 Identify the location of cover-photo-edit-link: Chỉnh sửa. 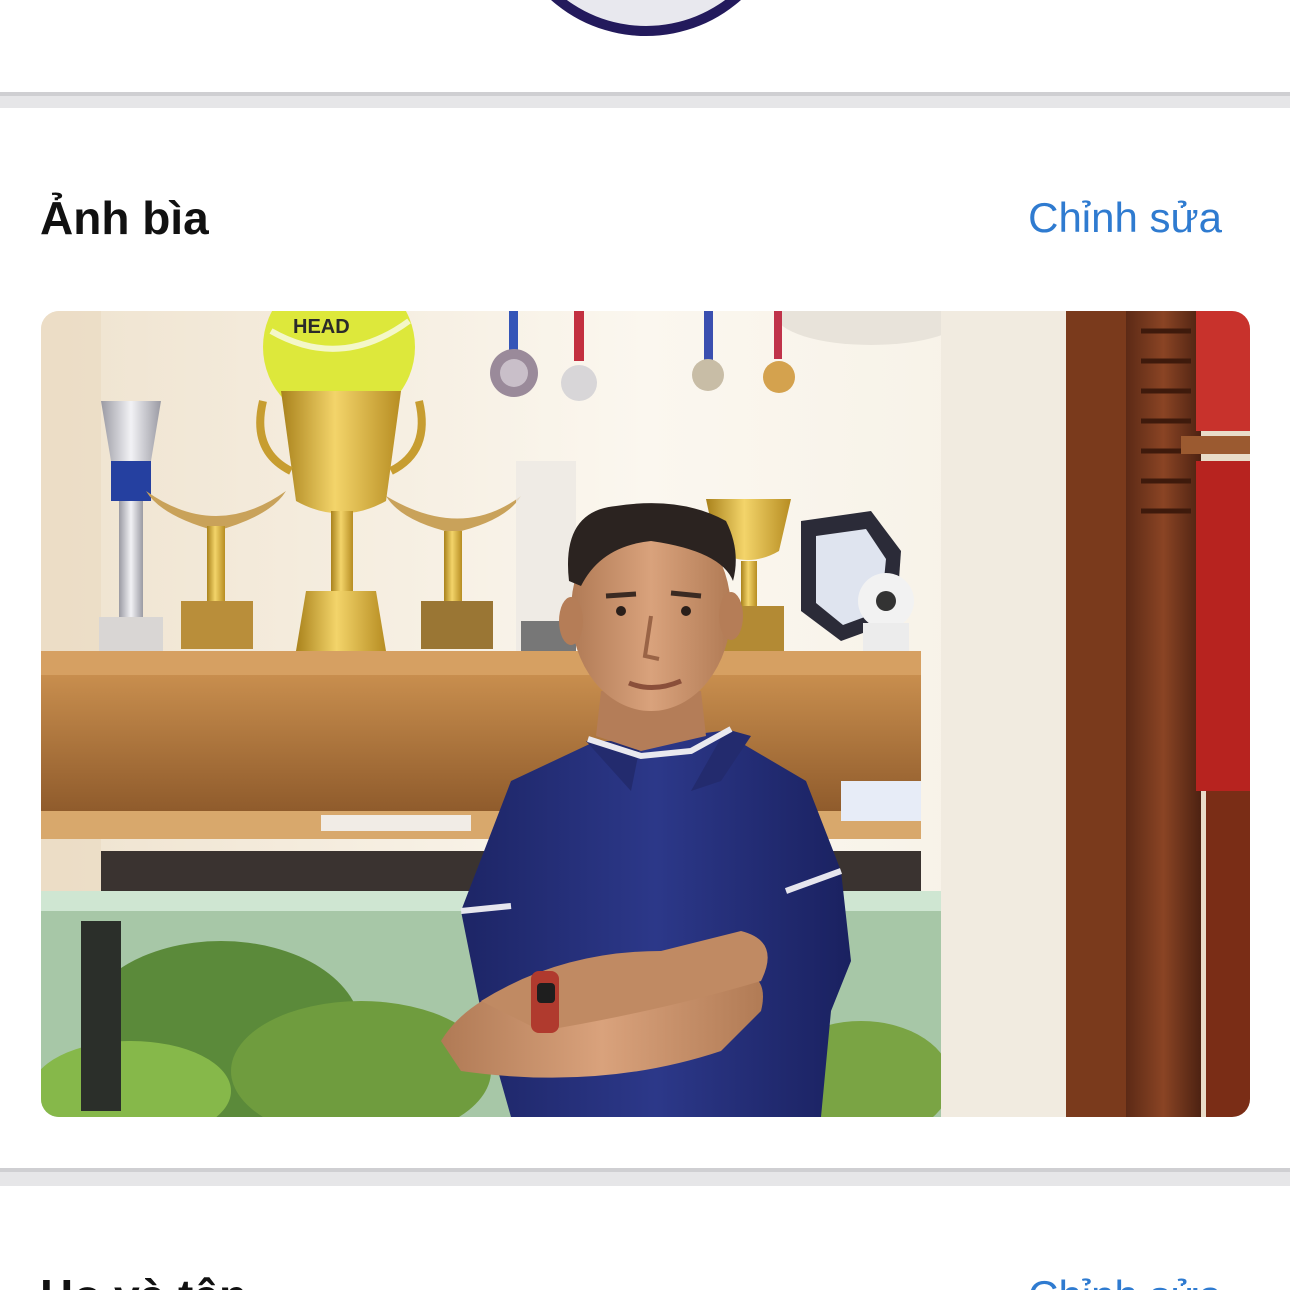
(1125, 218).